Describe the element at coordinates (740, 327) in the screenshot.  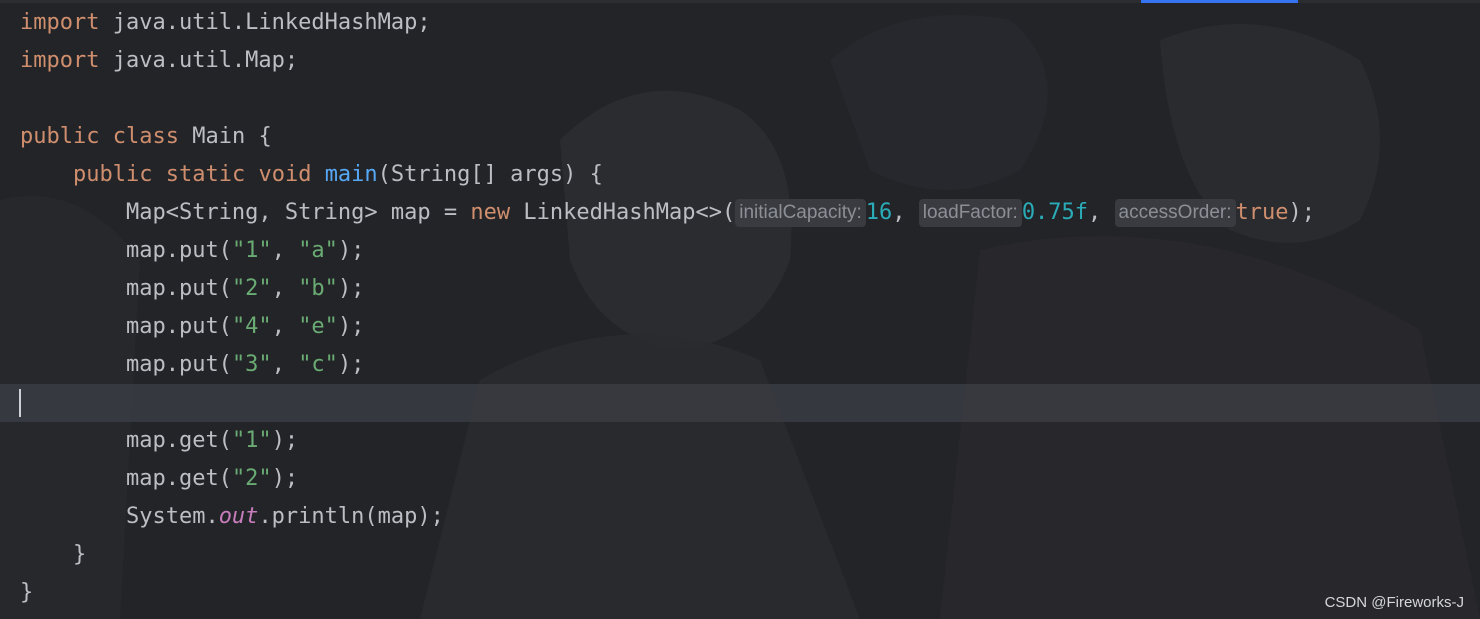
I see `code-line-9: map.put("4", "e");` at that location.